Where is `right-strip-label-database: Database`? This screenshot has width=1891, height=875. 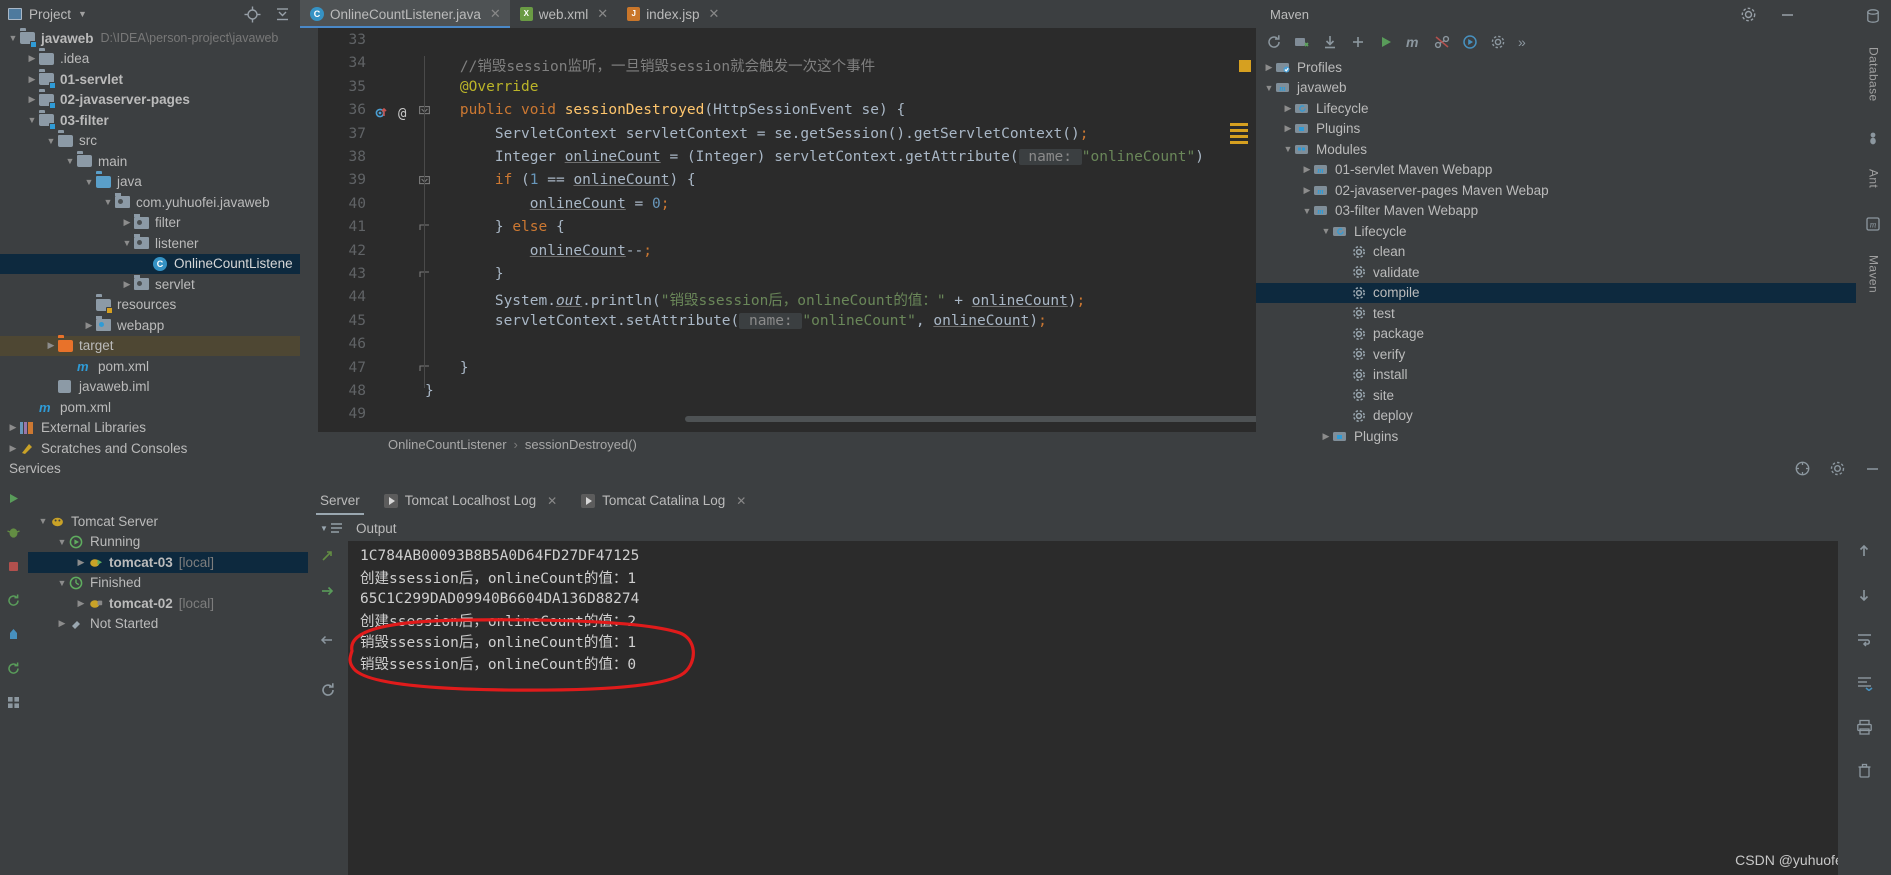
right-strip-label-database: Database is located at coordinates (1874, 74).